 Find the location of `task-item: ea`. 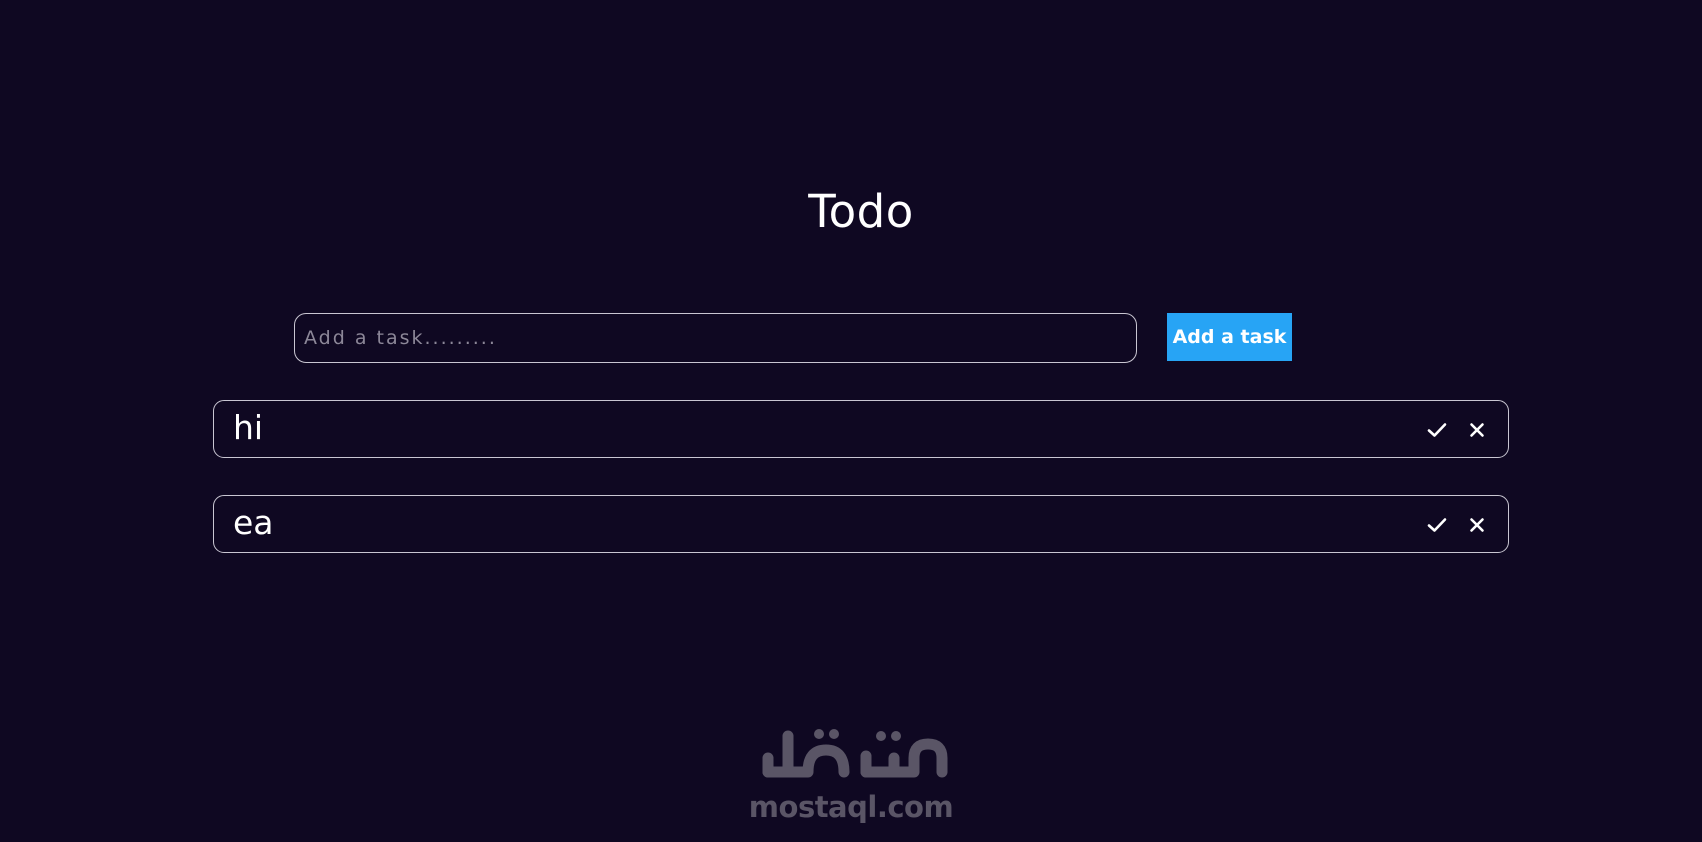

task-item: ea is located at coordinates (861, 524).